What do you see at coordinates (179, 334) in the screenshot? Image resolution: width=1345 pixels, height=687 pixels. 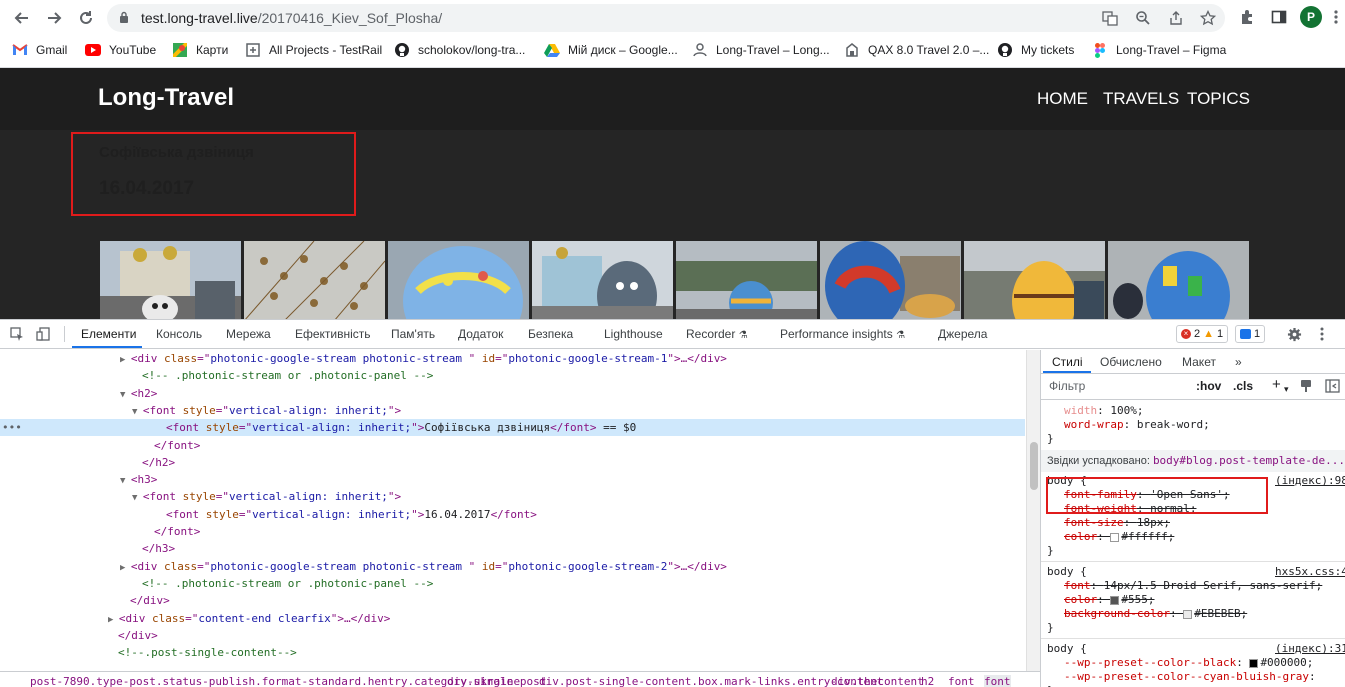 I see `tab-console: Консоль` at bounding box center [179, 334].